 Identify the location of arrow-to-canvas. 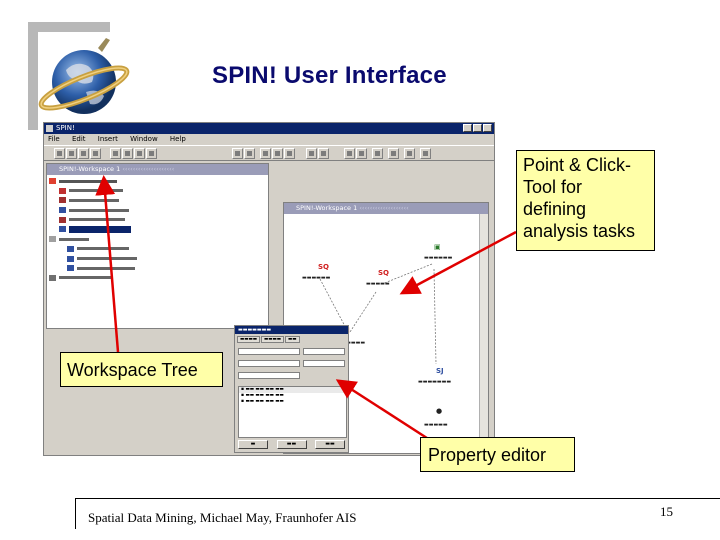
(458, 262).